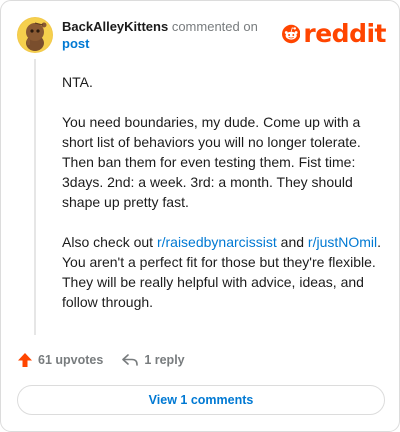 This screenshot has height=432, width=400. I want to click on subreddit-link: r/raisedbynarcissist, so click(217, 242).